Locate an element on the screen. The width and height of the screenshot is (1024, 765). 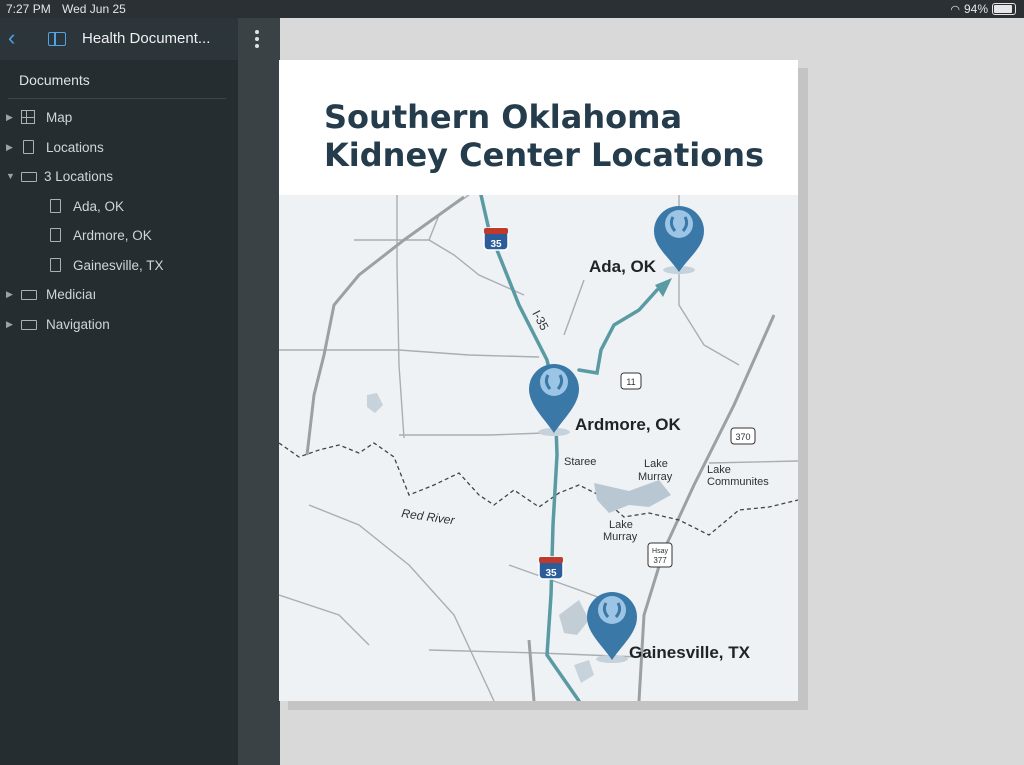
disclosure-down-icon: ▼ is located at coordinates (10, 176).